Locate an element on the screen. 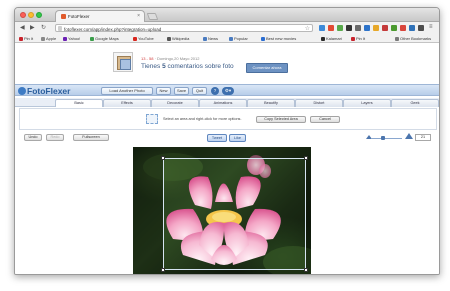 The image size is (450, 291). like-button: Like is located at coordinates (237, 138).